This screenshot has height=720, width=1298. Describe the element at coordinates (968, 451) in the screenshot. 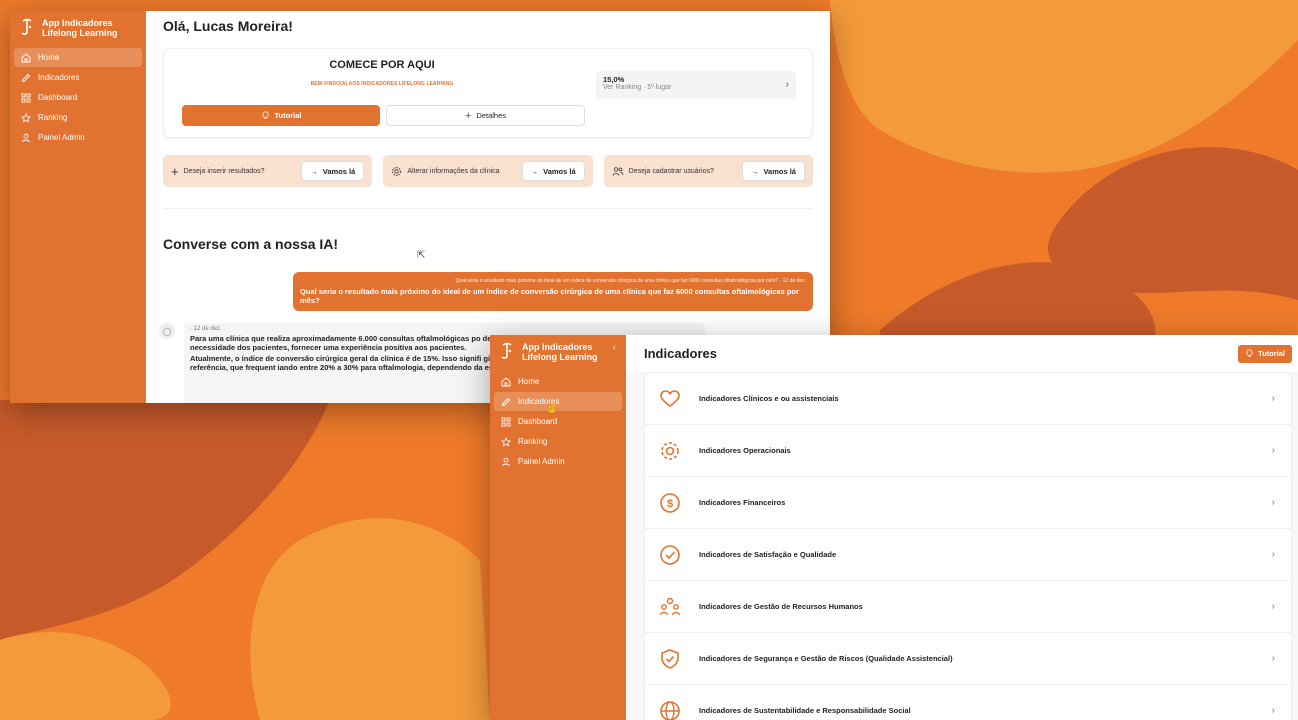

I see `list-item: Indicadores Operacionais ›` at that location.